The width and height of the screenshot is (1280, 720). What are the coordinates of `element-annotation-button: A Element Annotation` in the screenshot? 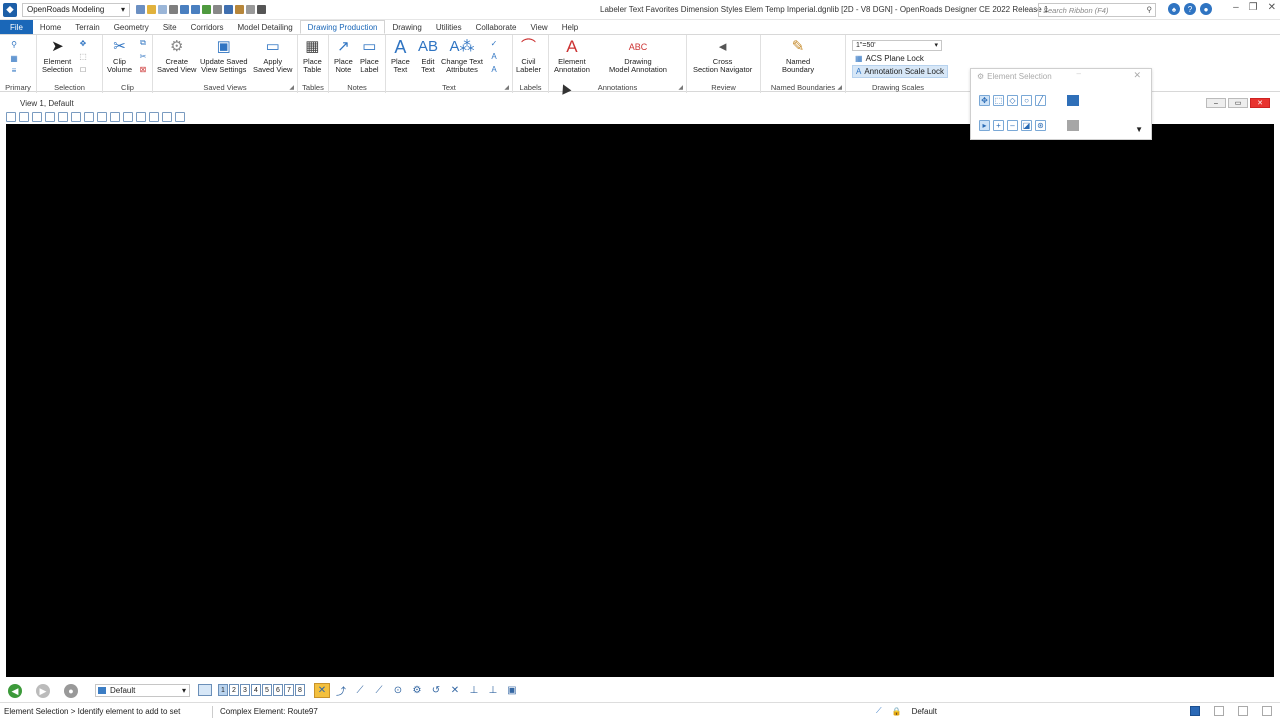 It's located at (572, 56).